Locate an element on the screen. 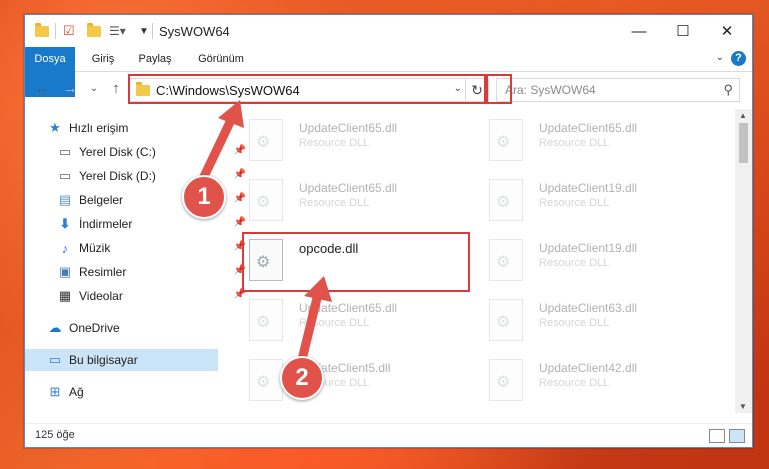 This screenshot has width=769, height=469. annotation-arrows is located at coordinates (263, 236).